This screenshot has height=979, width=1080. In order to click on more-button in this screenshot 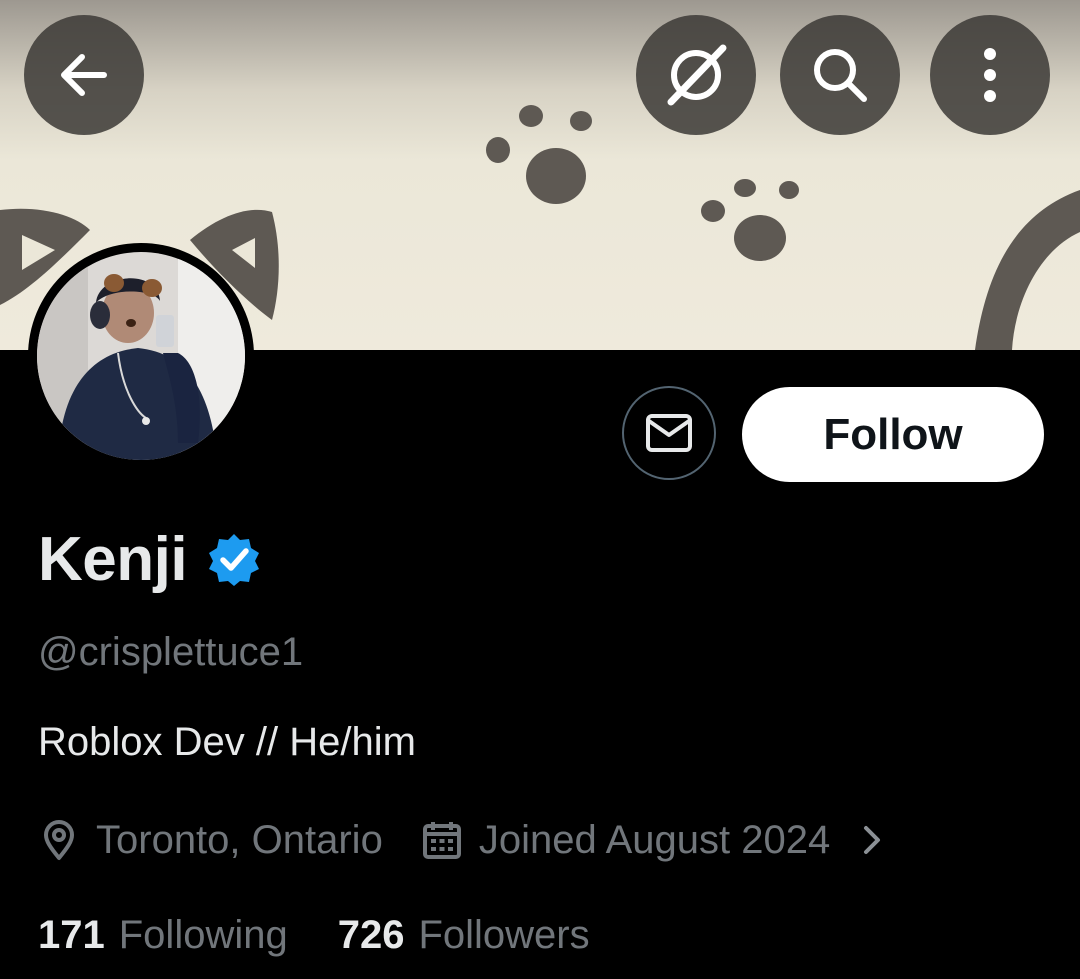, I will do `click(990, 75)`.